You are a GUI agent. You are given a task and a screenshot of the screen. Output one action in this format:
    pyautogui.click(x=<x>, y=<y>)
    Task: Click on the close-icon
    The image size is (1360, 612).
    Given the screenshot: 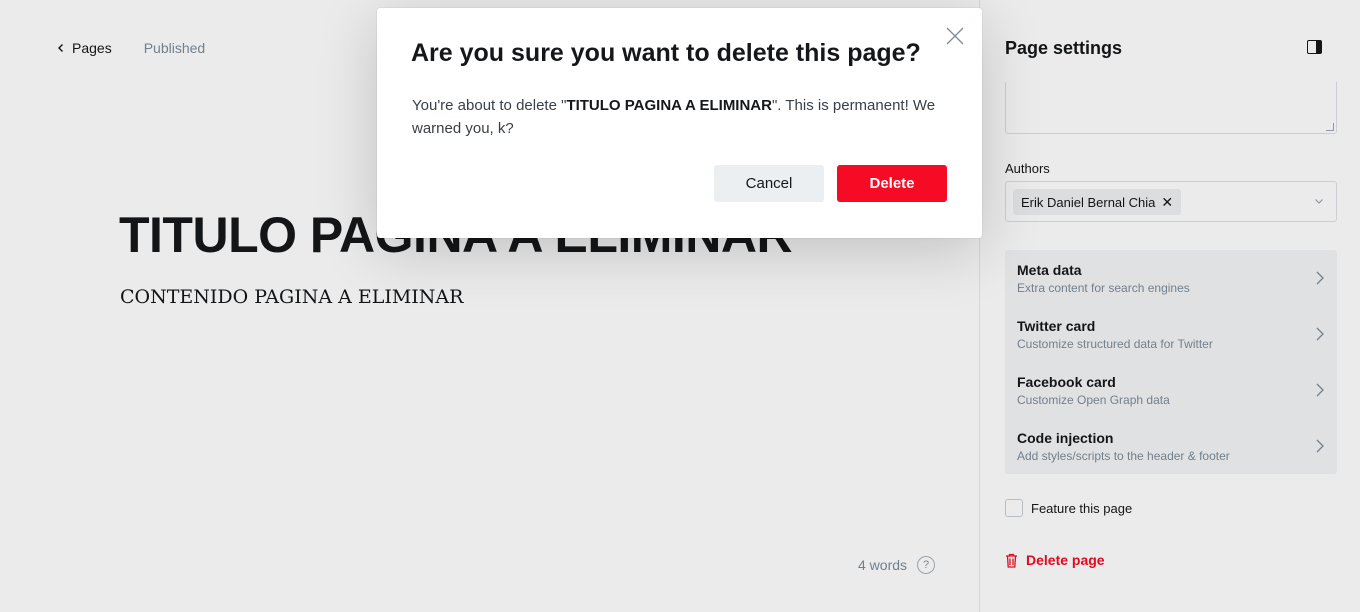 What is the action you would take?
    pyautogui.click(x=955, y=36)
    